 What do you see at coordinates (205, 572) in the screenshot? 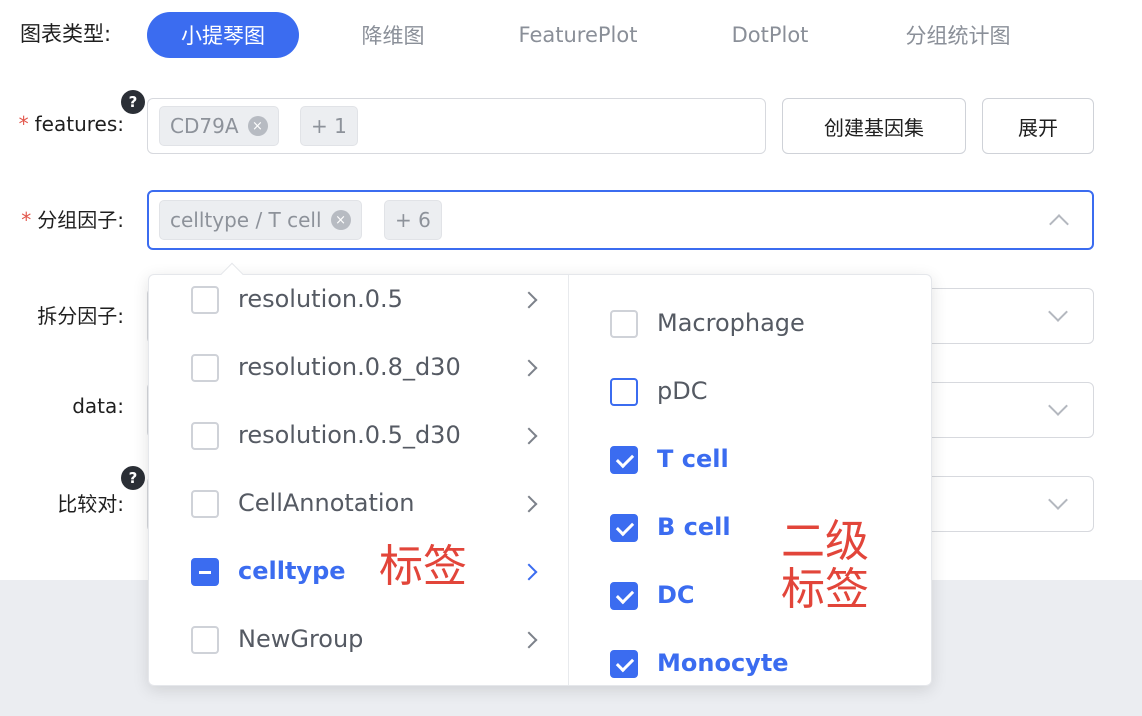
I see `checkbox-indeterminate` at bounding box center [205, 572].